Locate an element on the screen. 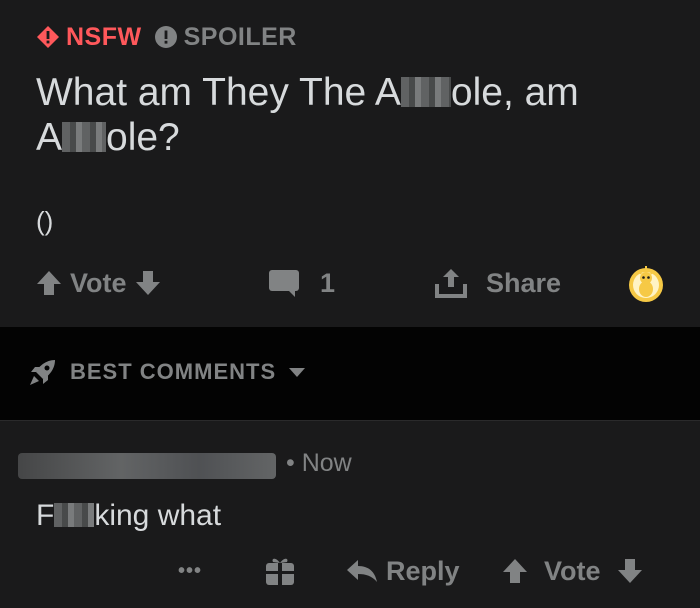  comment-actions: ••• Reply Vote is located at coordinates (350, 571).